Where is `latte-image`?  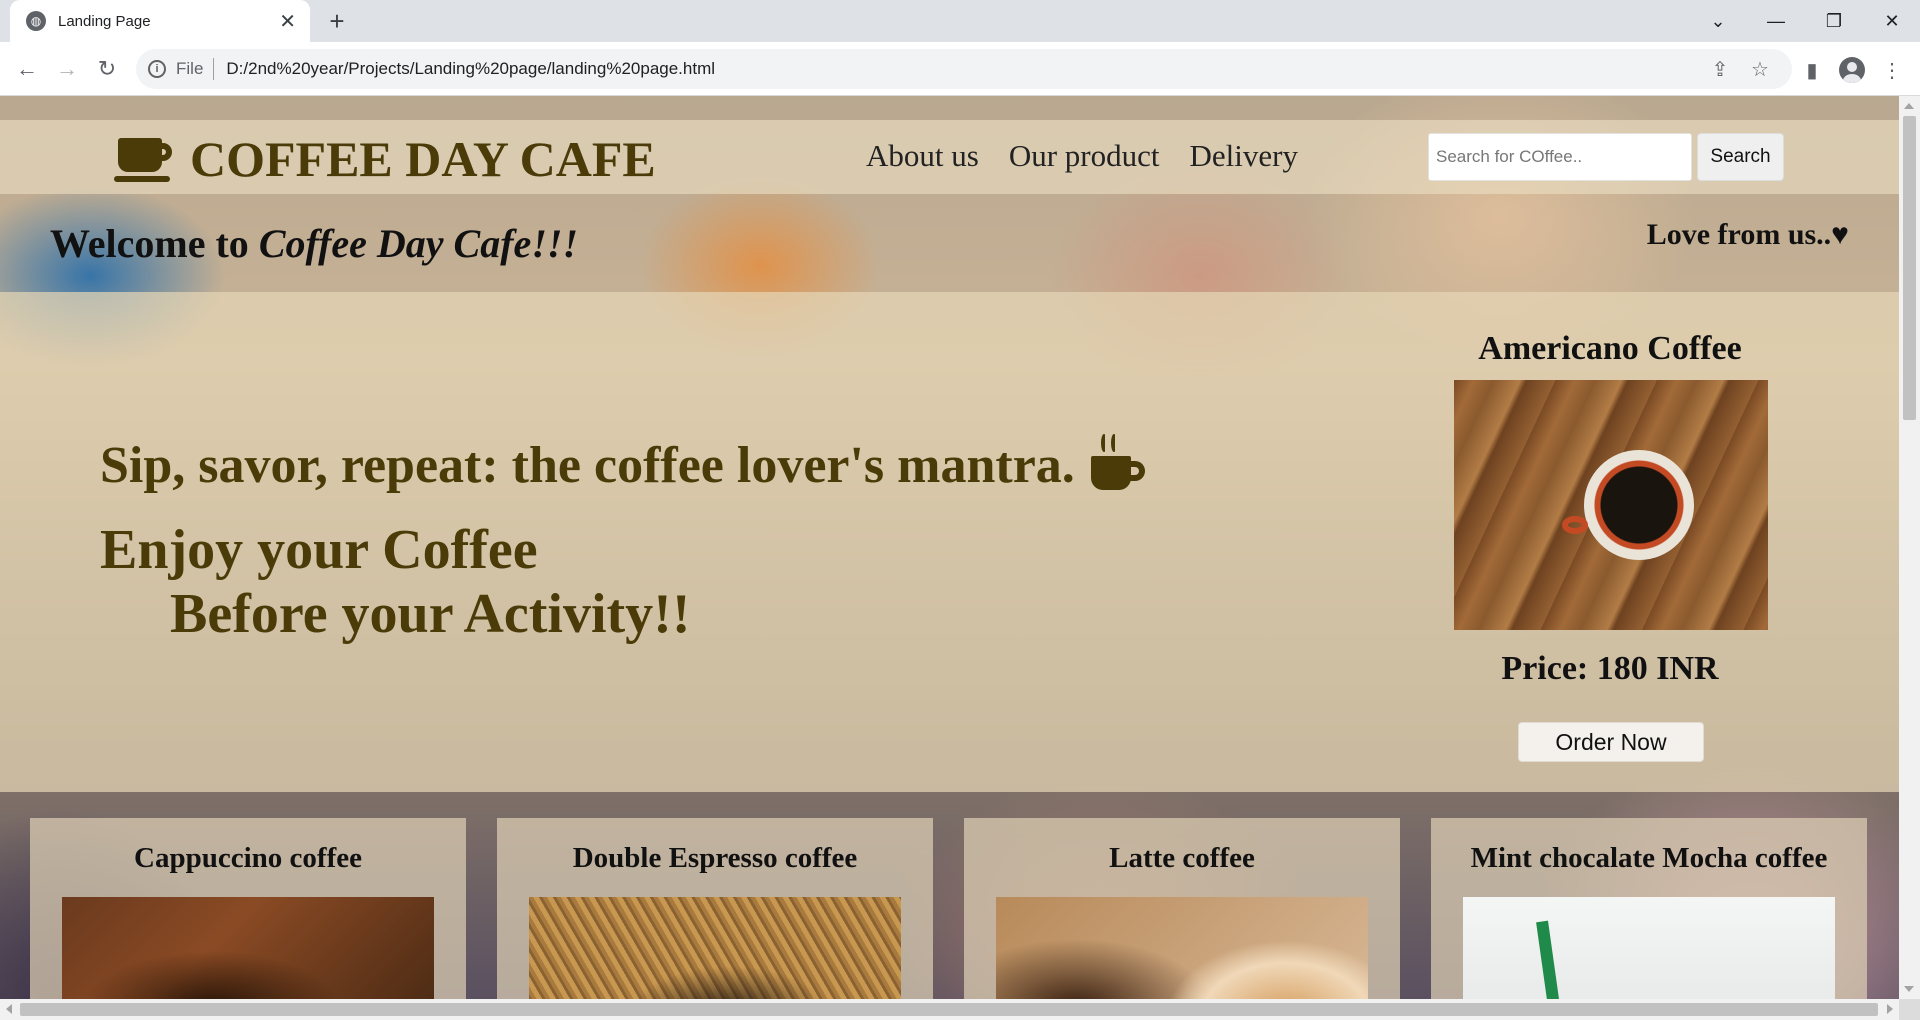
latte-image is located at coordinates (1182, 948).